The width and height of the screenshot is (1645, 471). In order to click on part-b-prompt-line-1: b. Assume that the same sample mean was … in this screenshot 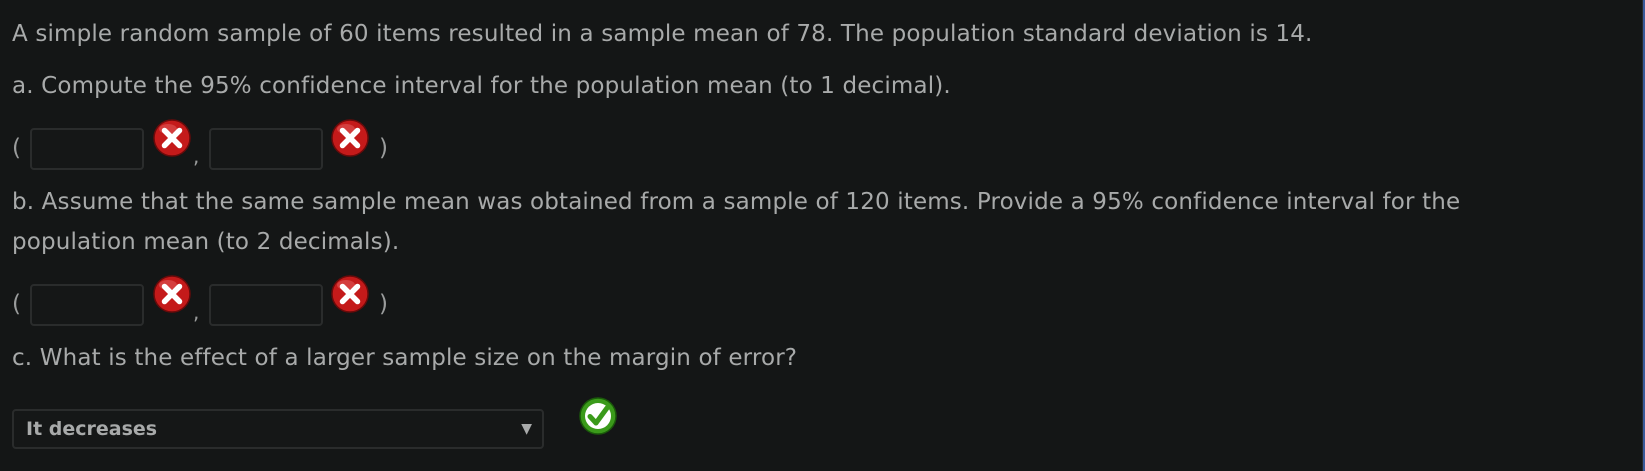, I will do `click(736, 202)`.